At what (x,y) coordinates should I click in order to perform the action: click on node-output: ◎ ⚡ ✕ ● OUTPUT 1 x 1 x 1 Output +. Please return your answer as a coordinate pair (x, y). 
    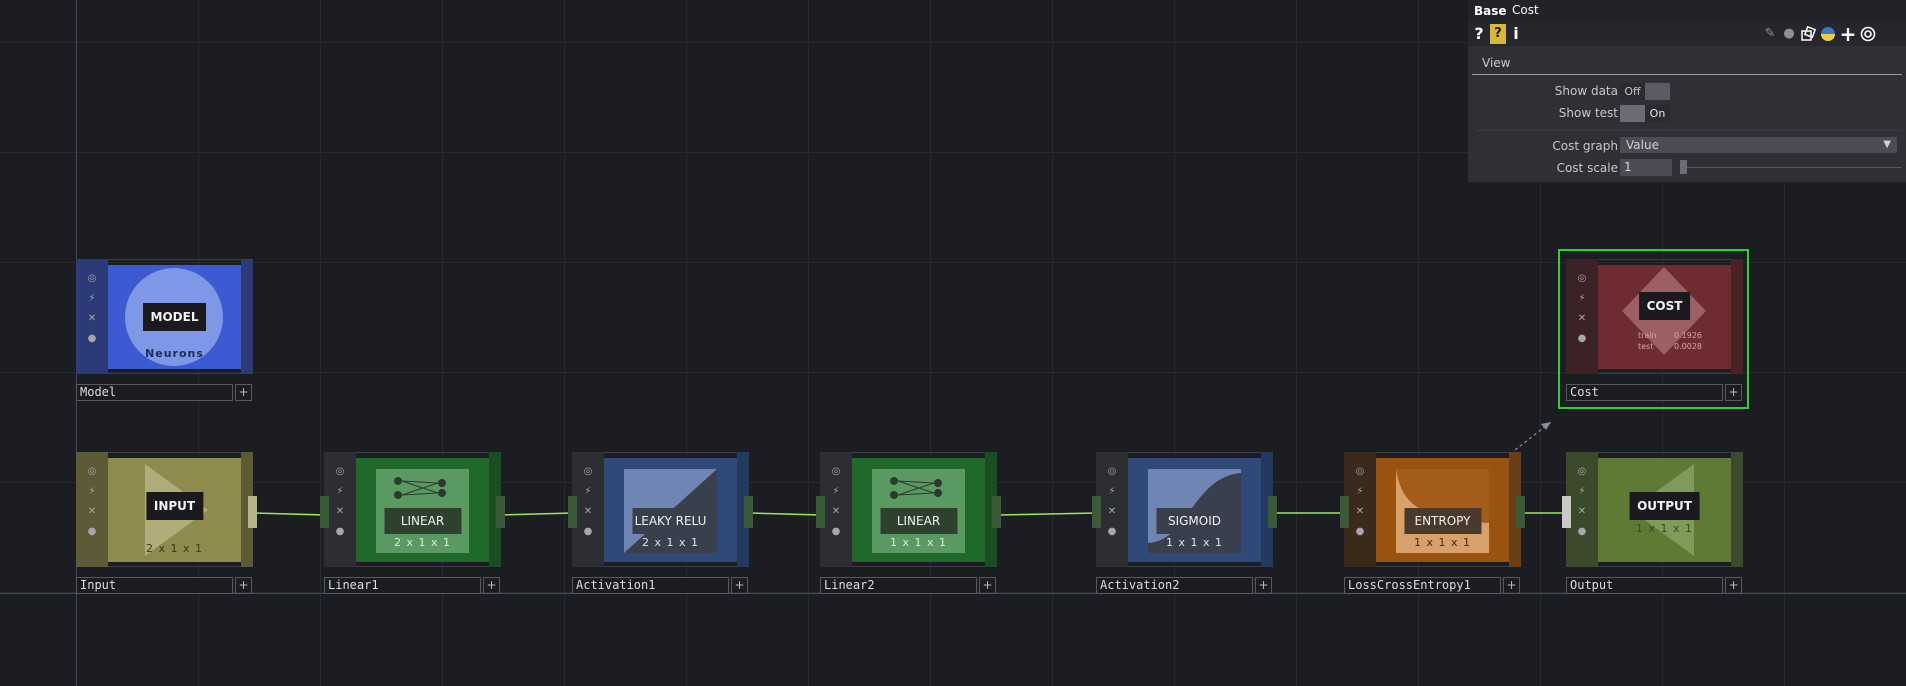
    Looking at the image, I should click on (1652, 524).